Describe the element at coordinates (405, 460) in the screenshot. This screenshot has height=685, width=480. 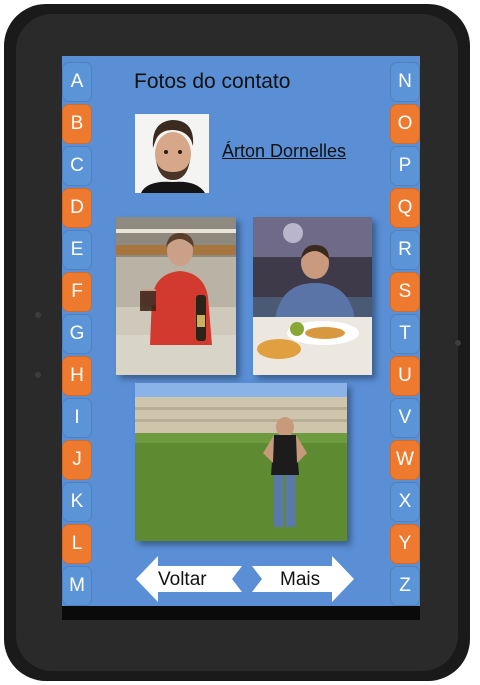
I see `letter-w-button: W` at that location.